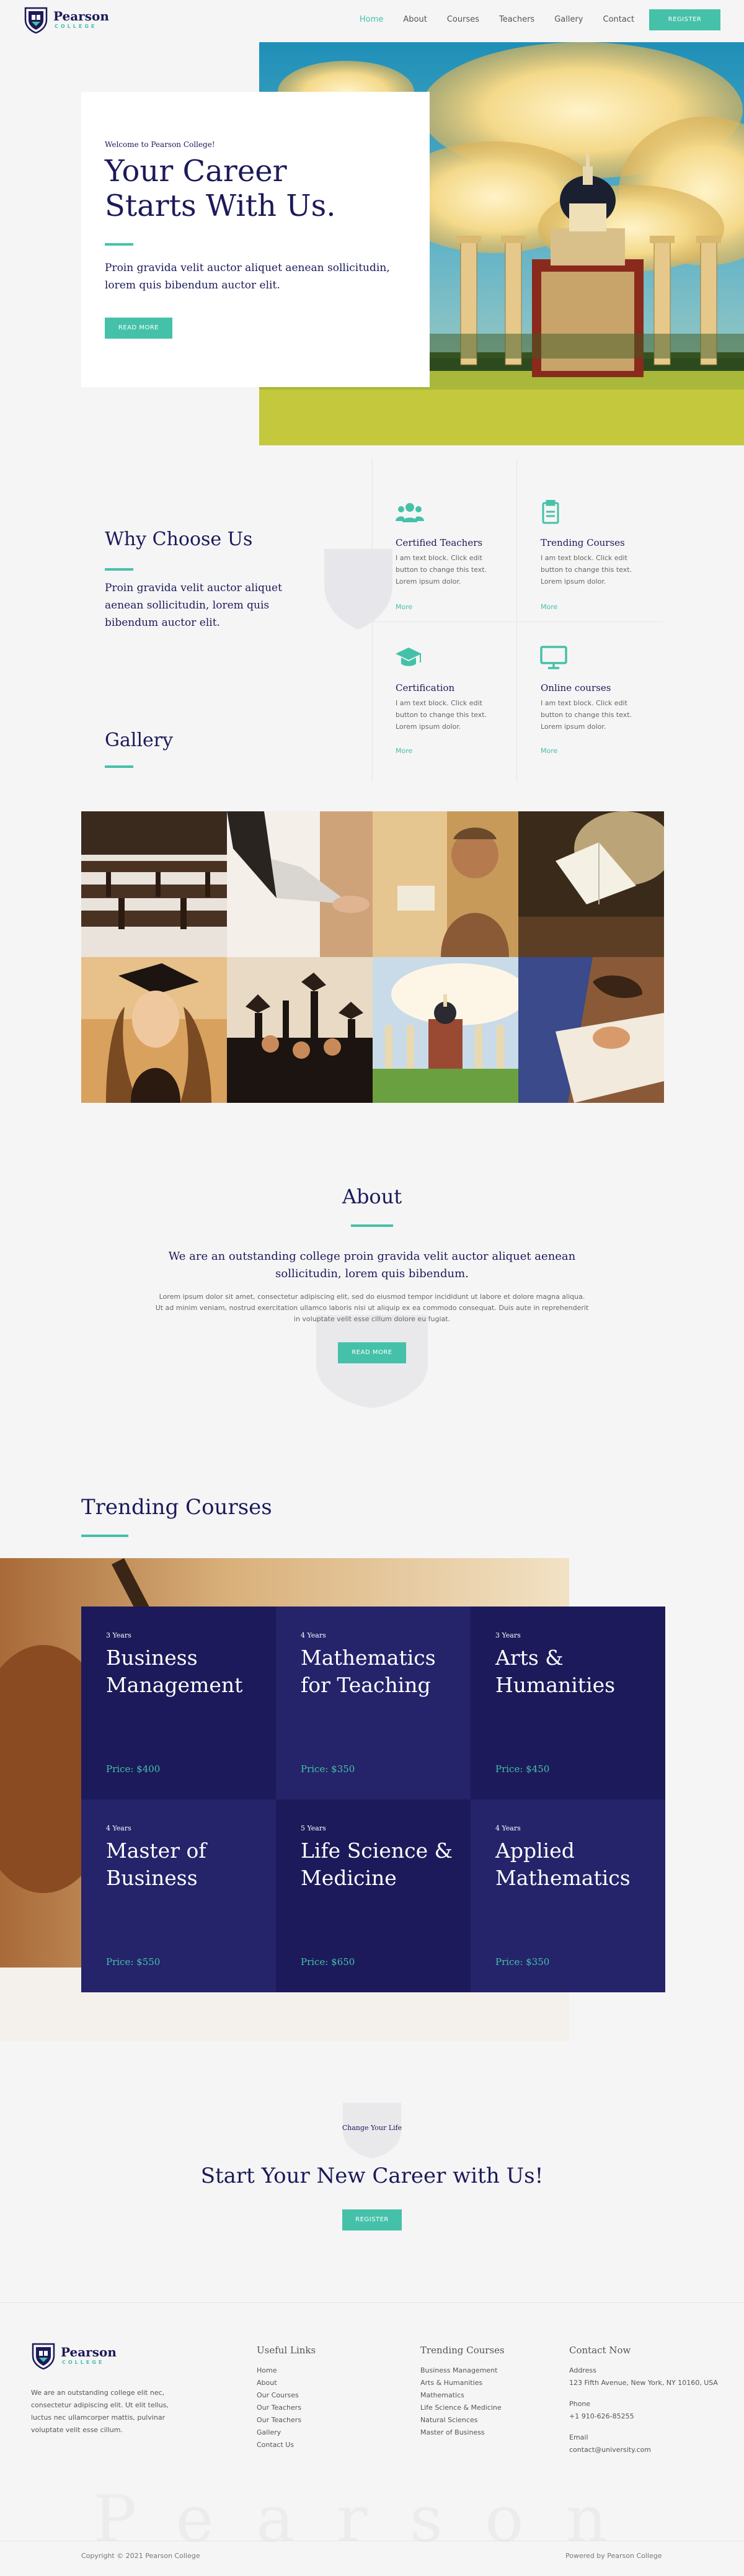 The image size is (744, 2576). Describe the element at coordinates (36, 20) in the screenshot. I see `logo-shield-icon` at that location.